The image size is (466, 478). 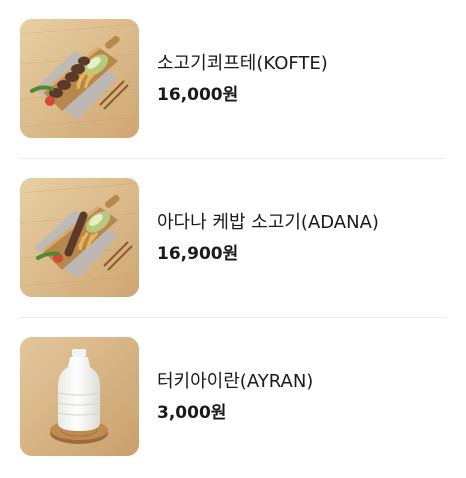 What do you see at coordinates (235, 381) in the screenshot?
I see `menu-item-name: 터키아이란(AYRAN)` at bounding box center [235, 381].